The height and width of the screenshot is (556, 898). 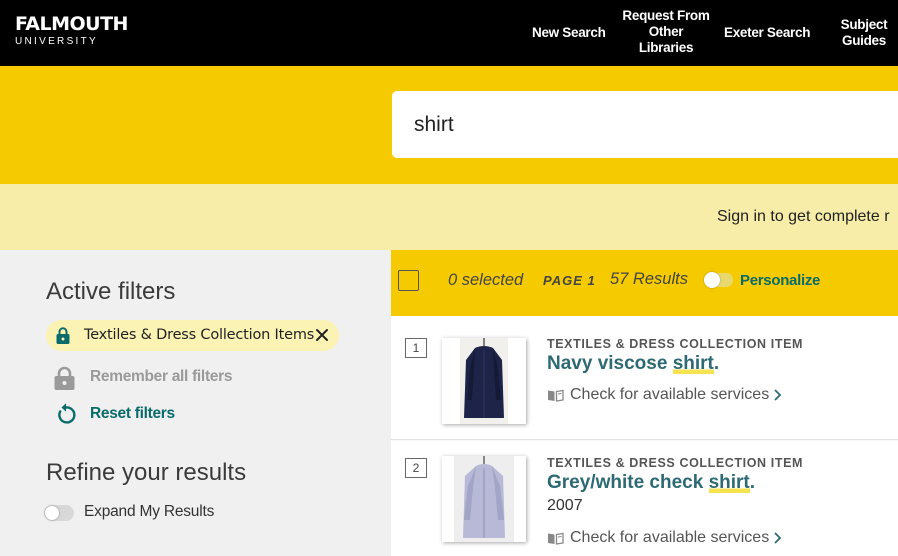 I want to click on nav-request-other-libraries: Request From Other Libraries, so click(x=666, y=32).